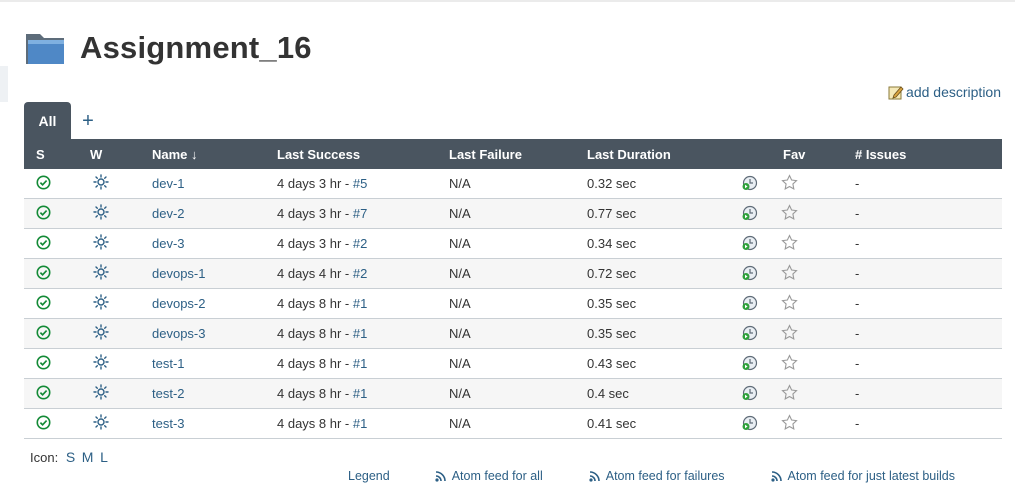 Image resolution: width=1015 pixels, height=495 pixels. What do you see at coordinates (612, 333) in the screenshot?
I see `last-duration-value: 0.35 sec` at bounding box center [612, 333].